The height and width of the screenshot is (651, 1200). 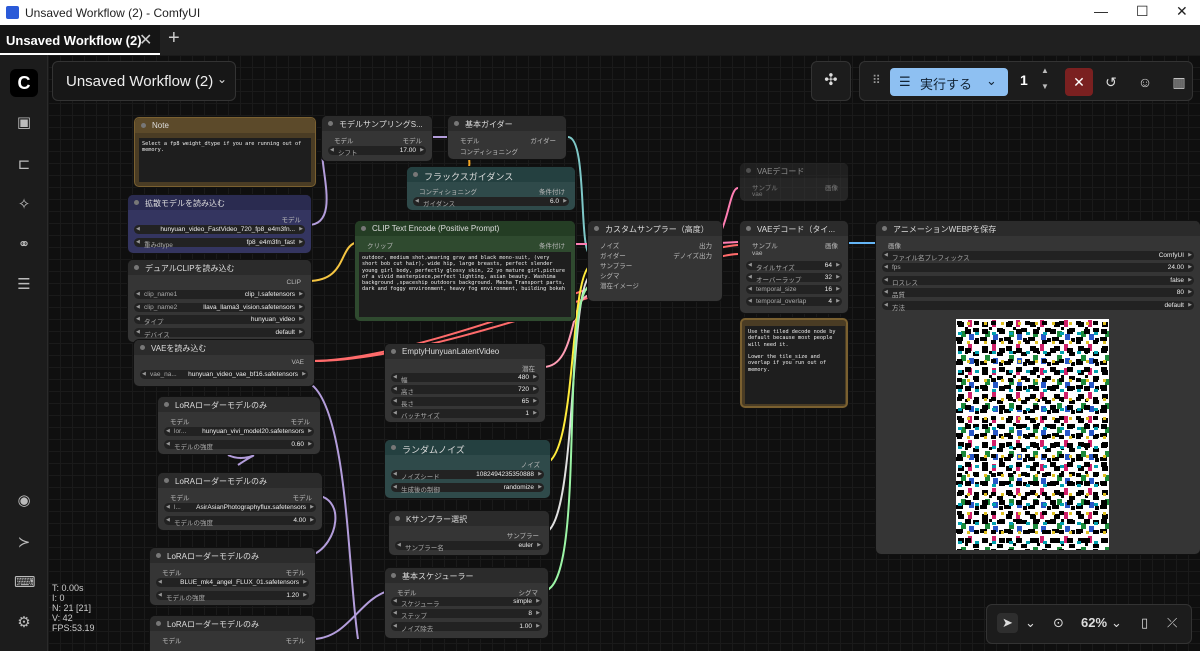 What do you see at coordinates (794, 182) in the screenshot?
I see `vae-decode-node: VAEデコード サンプル vae 画像` at bounding box center [794, 182].